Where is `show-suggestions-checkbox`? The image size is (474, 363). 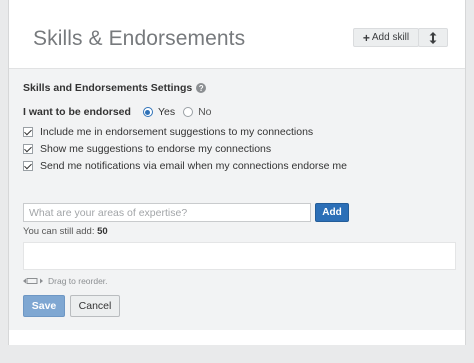 show-suggestions-checkbox is located at coordinates (28, 149).